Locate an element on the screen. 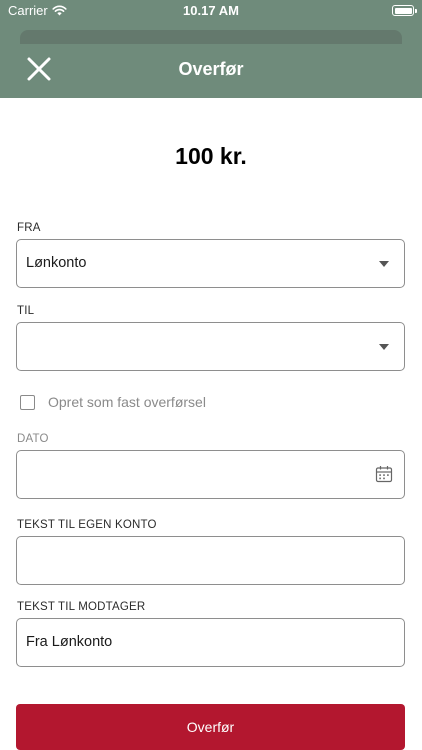 This screenshot has width=422, height=750. from-account-value: Lønkonto is located at coordinates (56, 263).